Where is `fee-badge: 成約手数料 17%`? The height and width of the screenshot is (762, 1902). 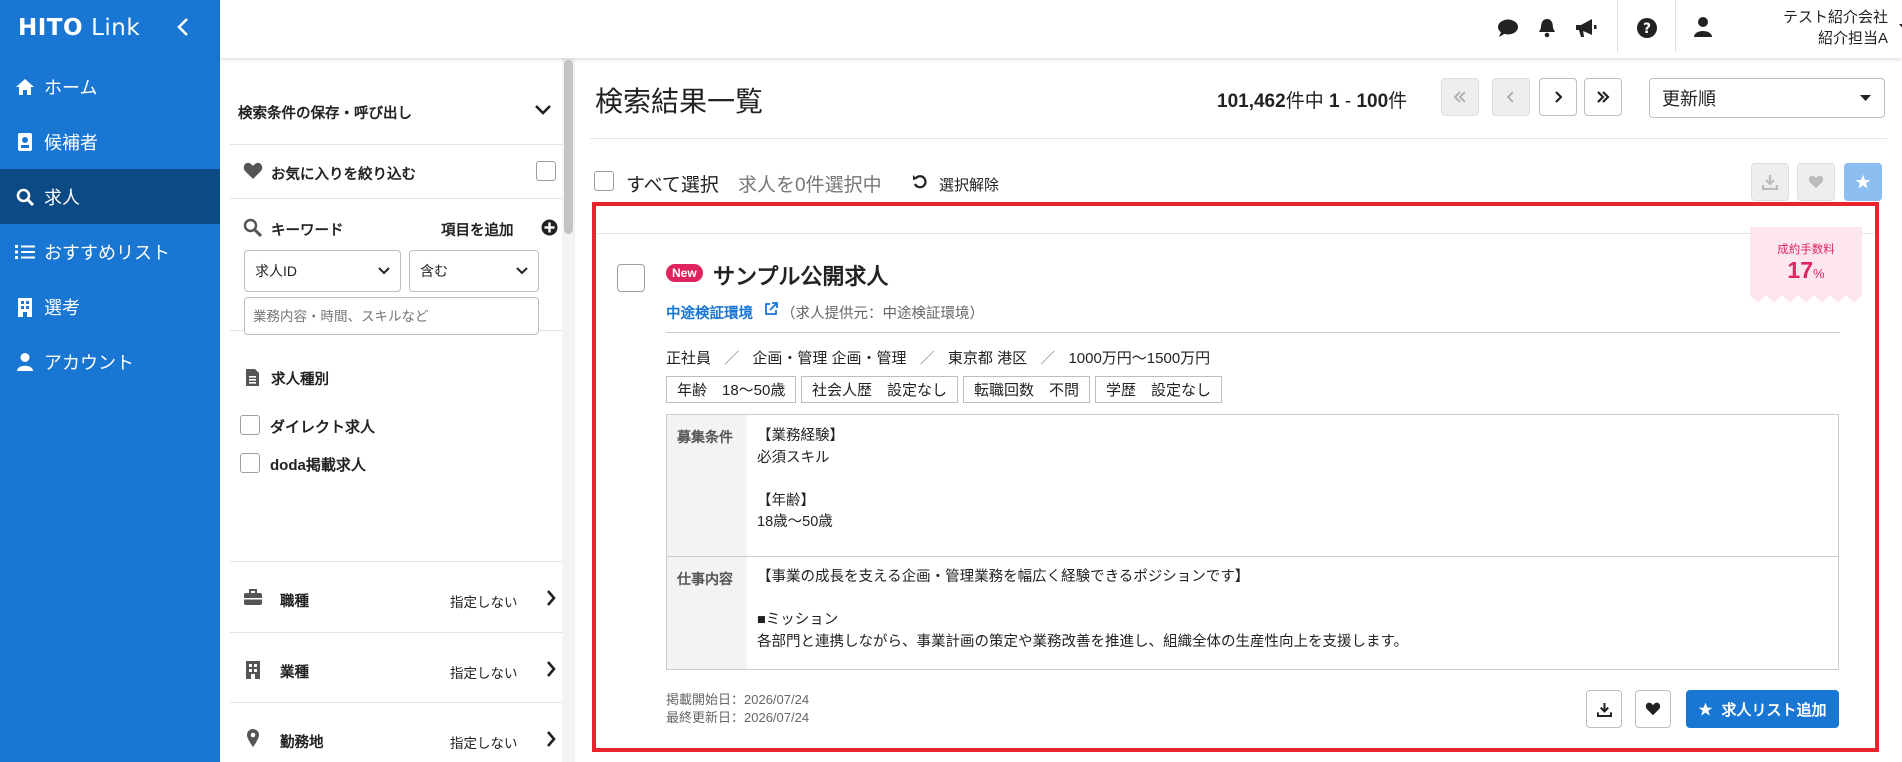 fee-badge: 成約手数料 17% is located at coordinates (1806, 265).